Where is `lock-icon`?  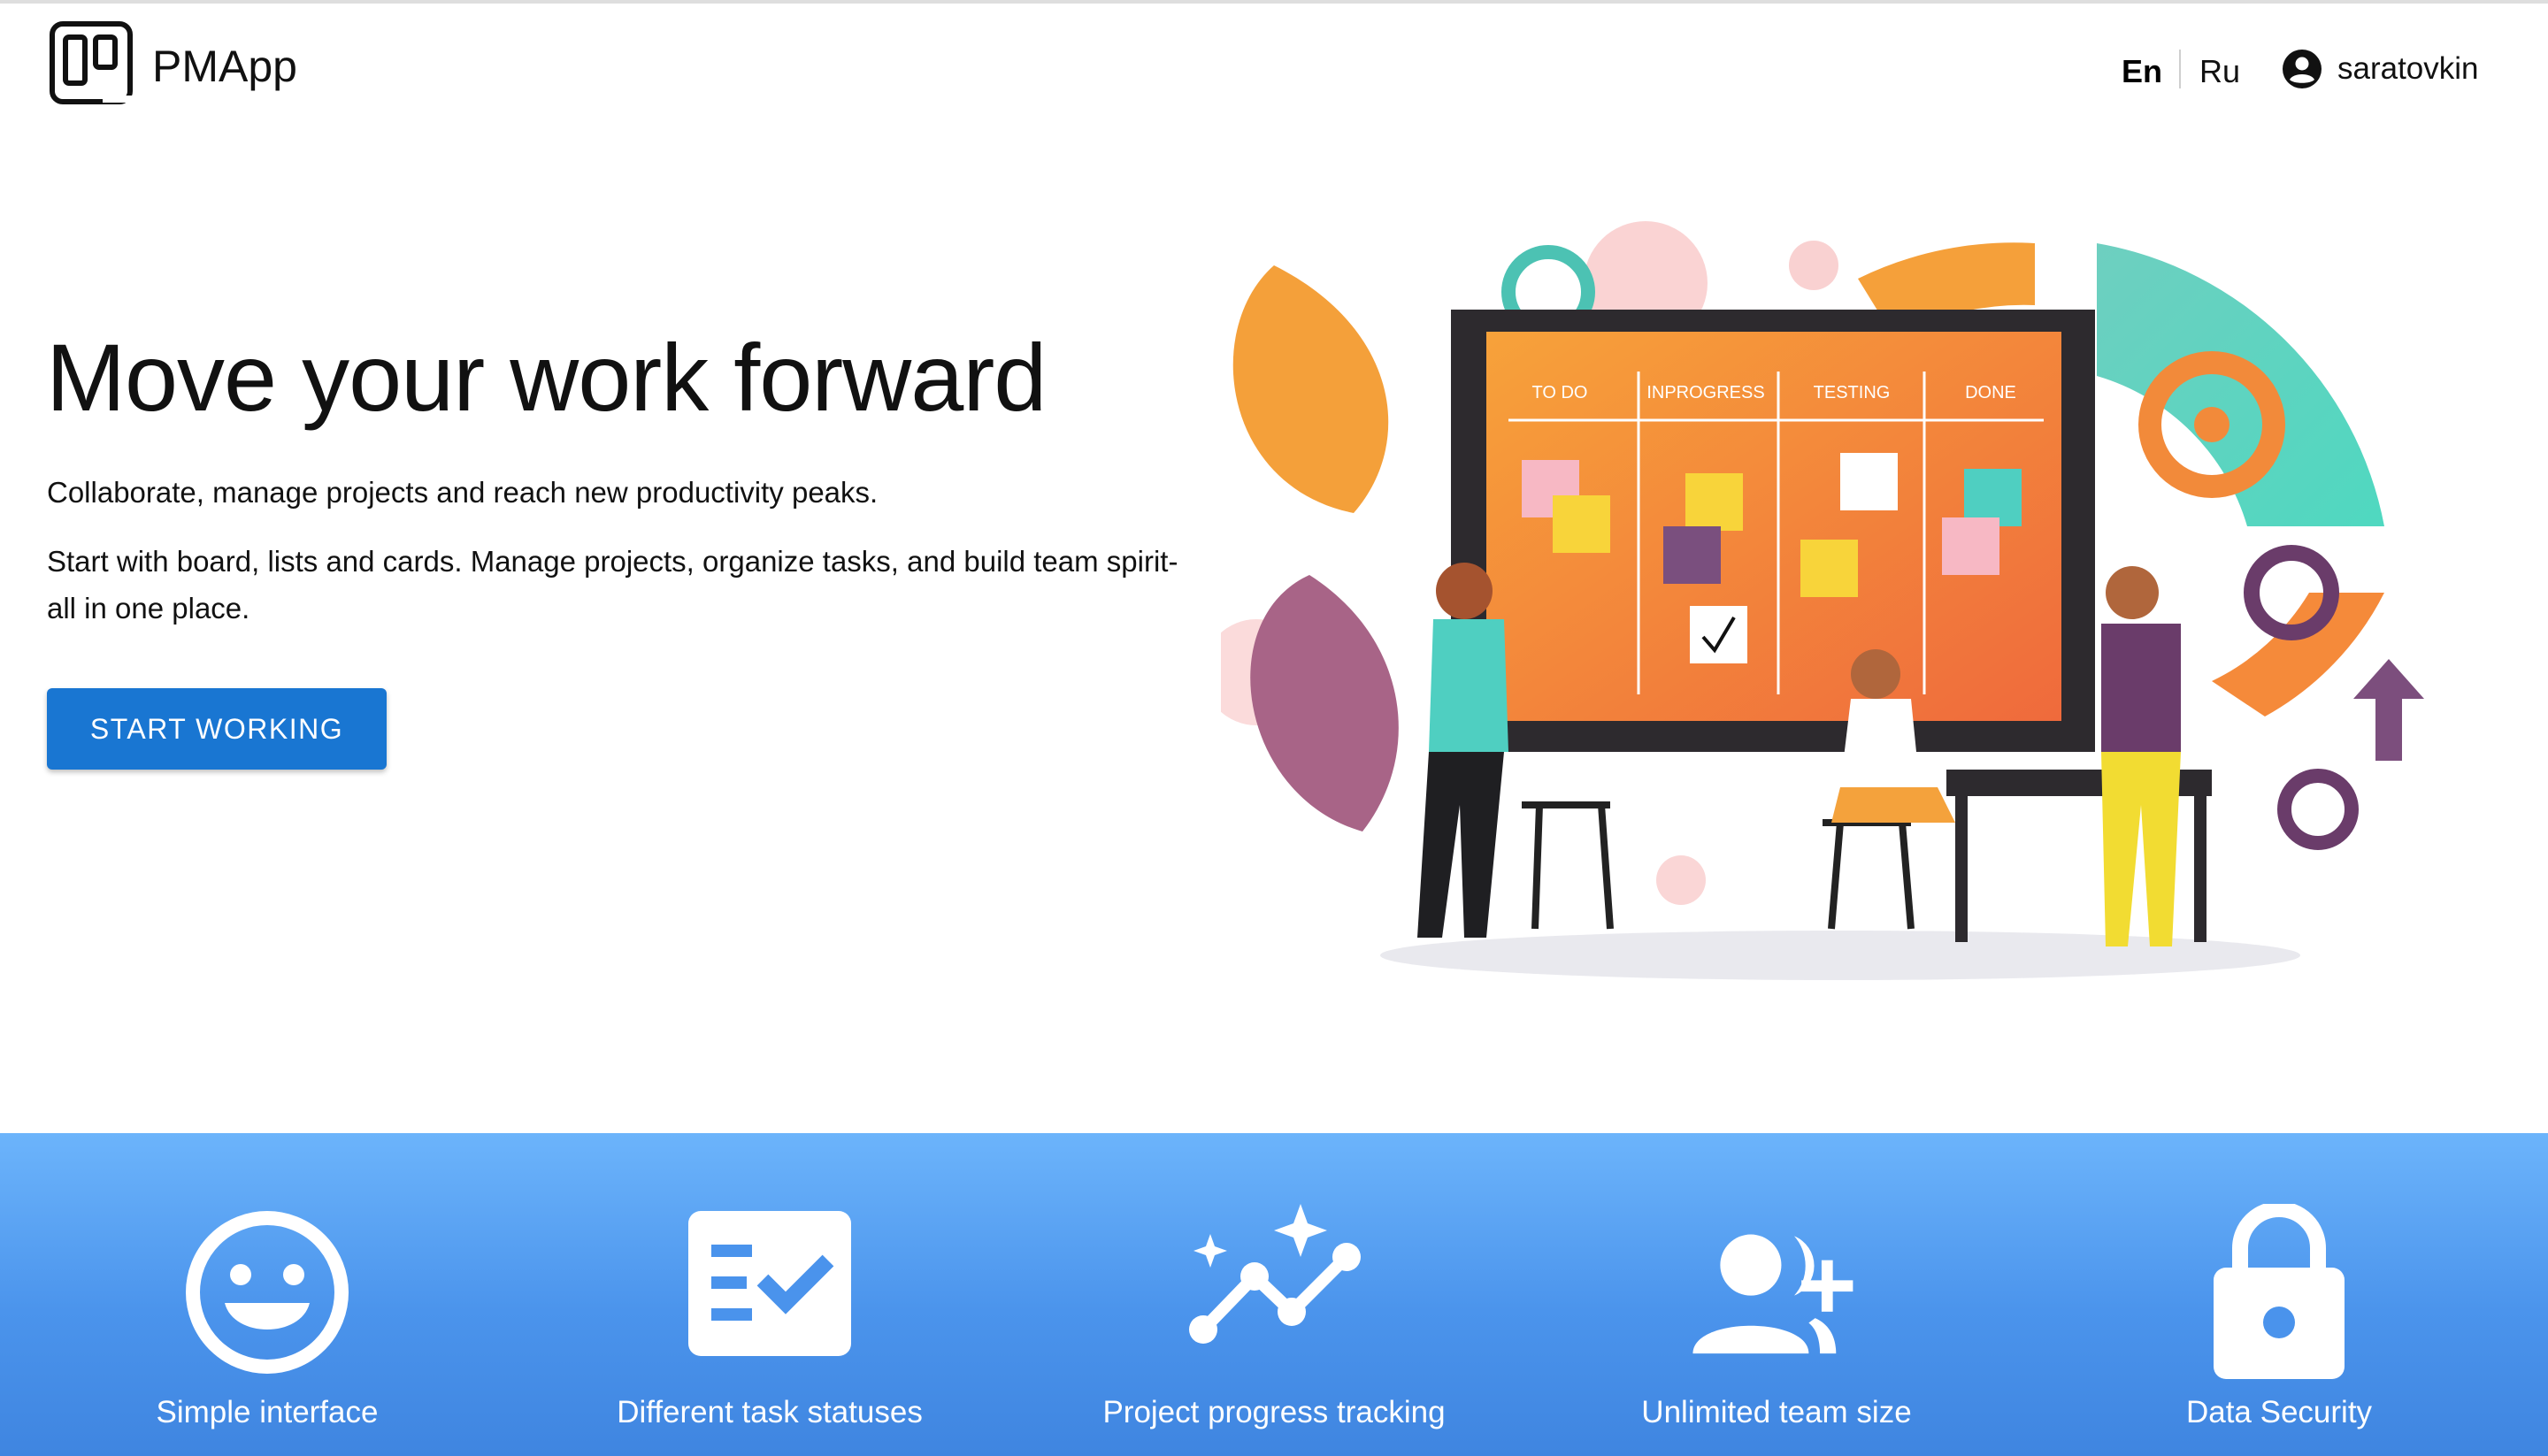 lock-icon is located at coordinates (2279, 1291).